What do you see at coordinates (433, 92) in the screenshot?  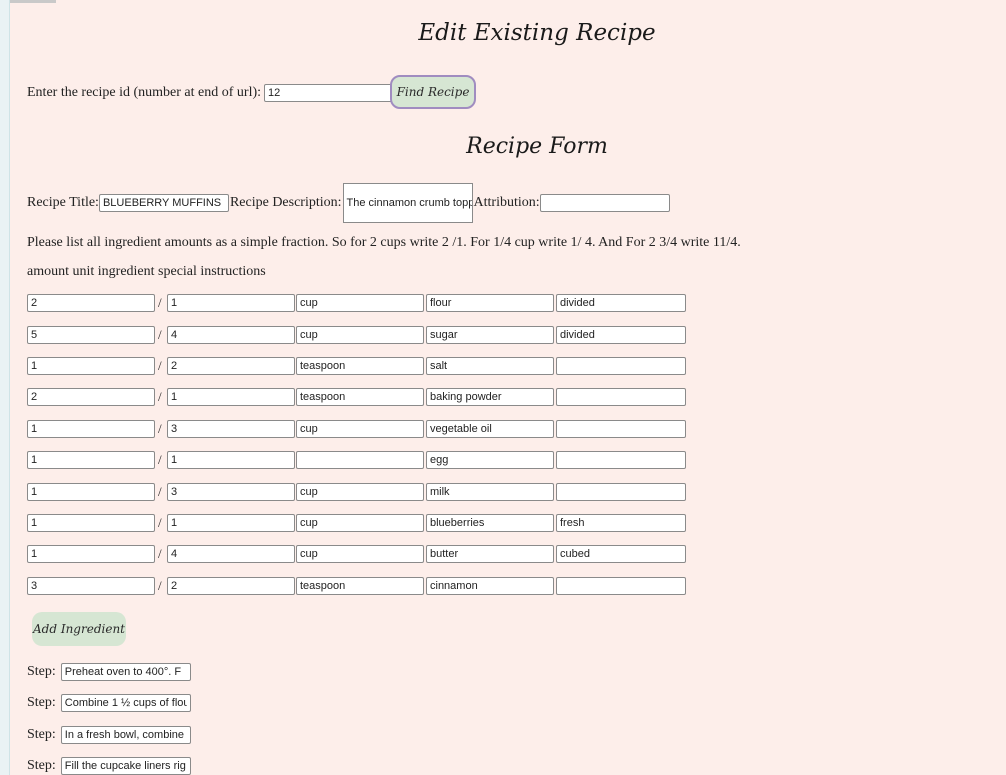 I see `find-recipe-button: Find Recipe` at bounding box center [433, 92].